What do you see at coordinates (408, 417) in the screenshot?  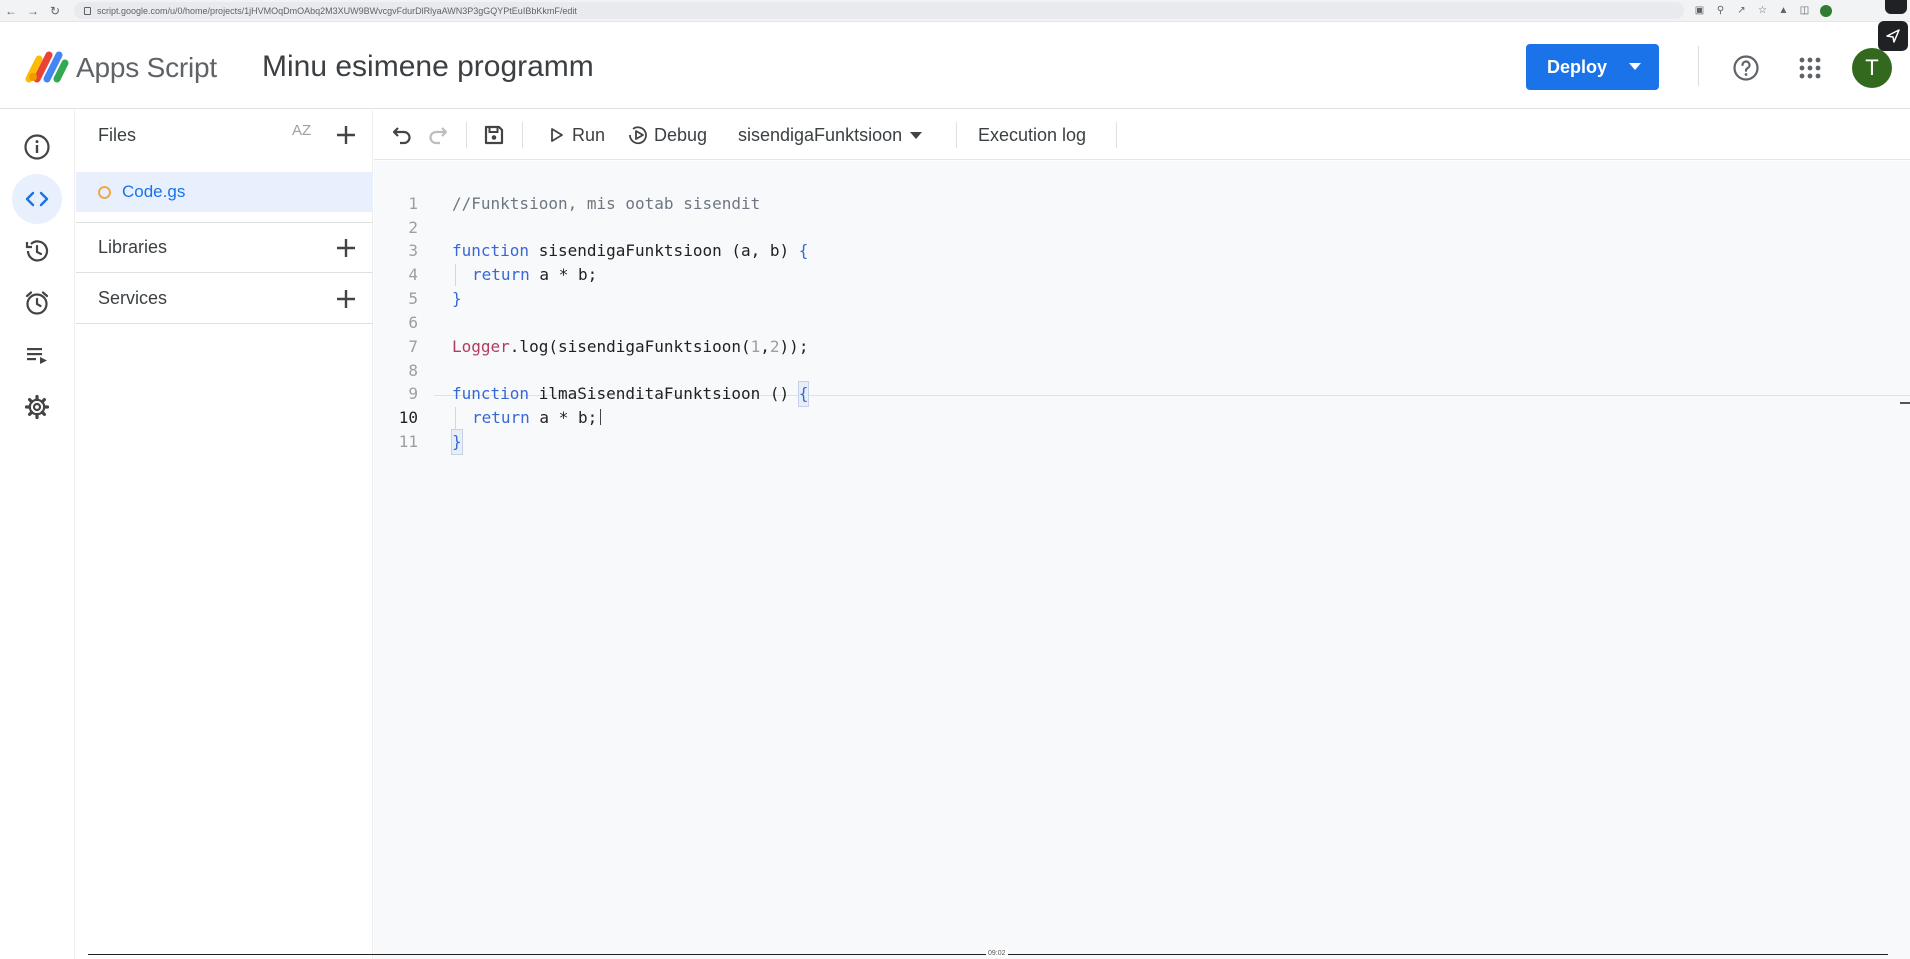 I see `line-number: 10` at bounding box center [408, 417].